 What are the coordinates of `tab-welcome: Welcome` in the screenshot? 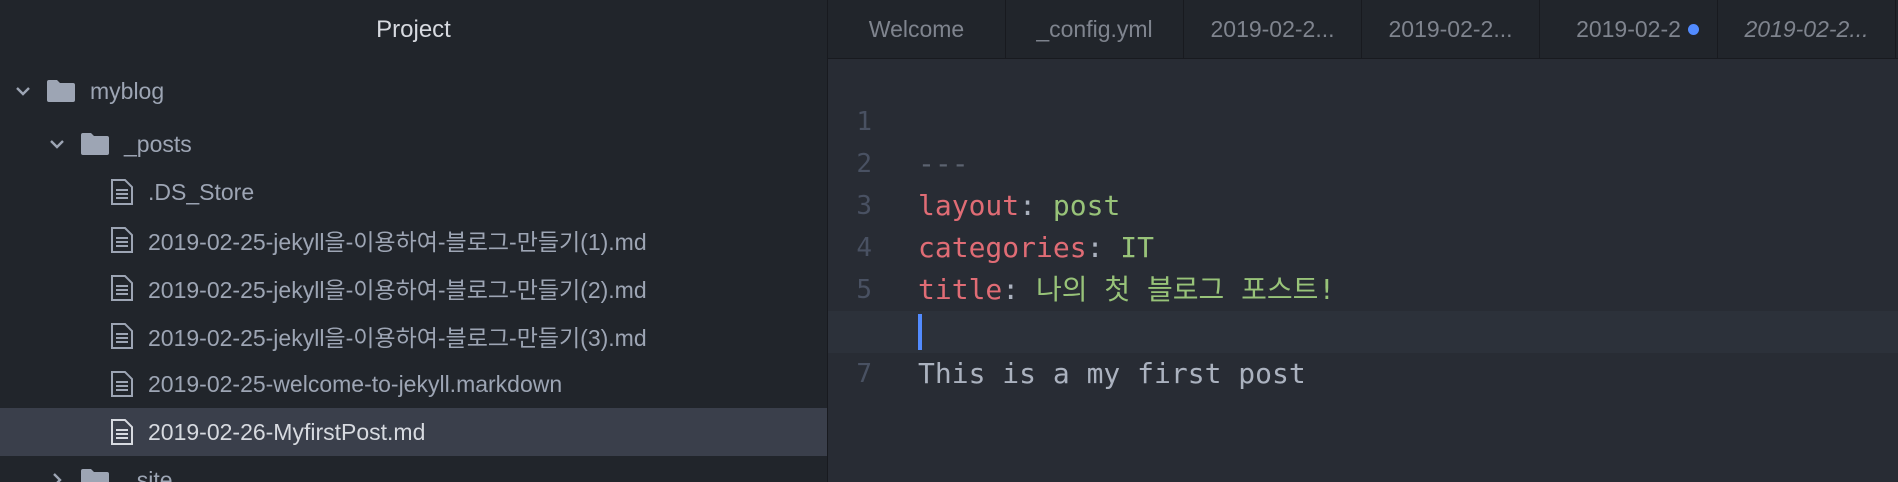 It's located at (917, 29).